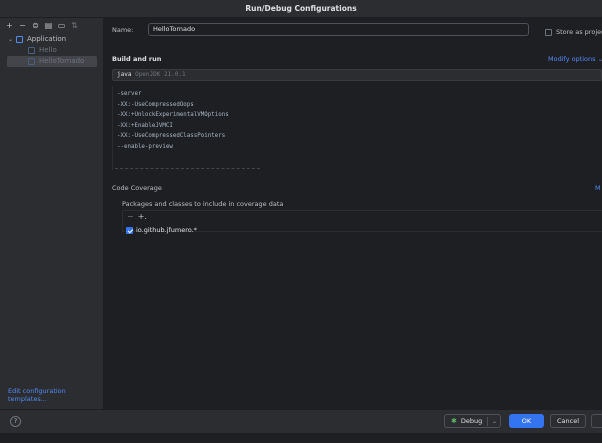 This screenshot has height=443, width=602. What do you see at coordinates (137, 59) in the screenshot?
I see `build-run-title: Build and run` at bounding box center [137, 59].